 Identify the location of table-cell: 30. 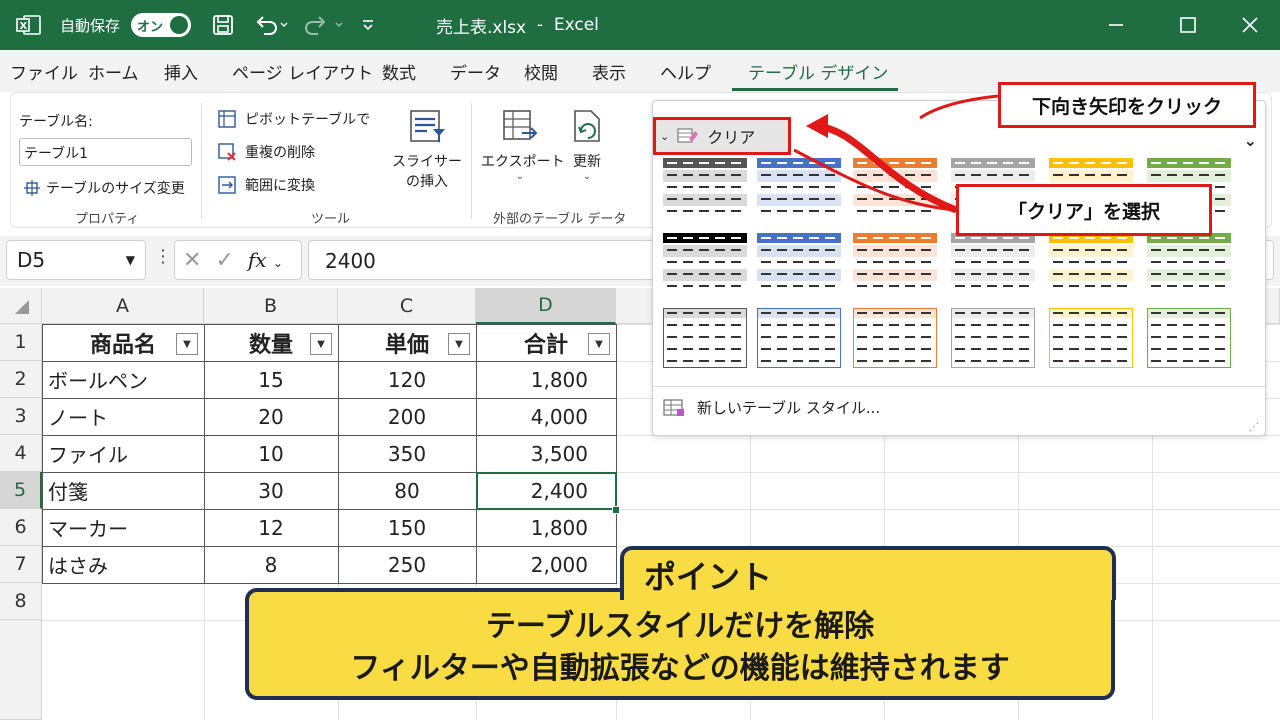
(271, 490).